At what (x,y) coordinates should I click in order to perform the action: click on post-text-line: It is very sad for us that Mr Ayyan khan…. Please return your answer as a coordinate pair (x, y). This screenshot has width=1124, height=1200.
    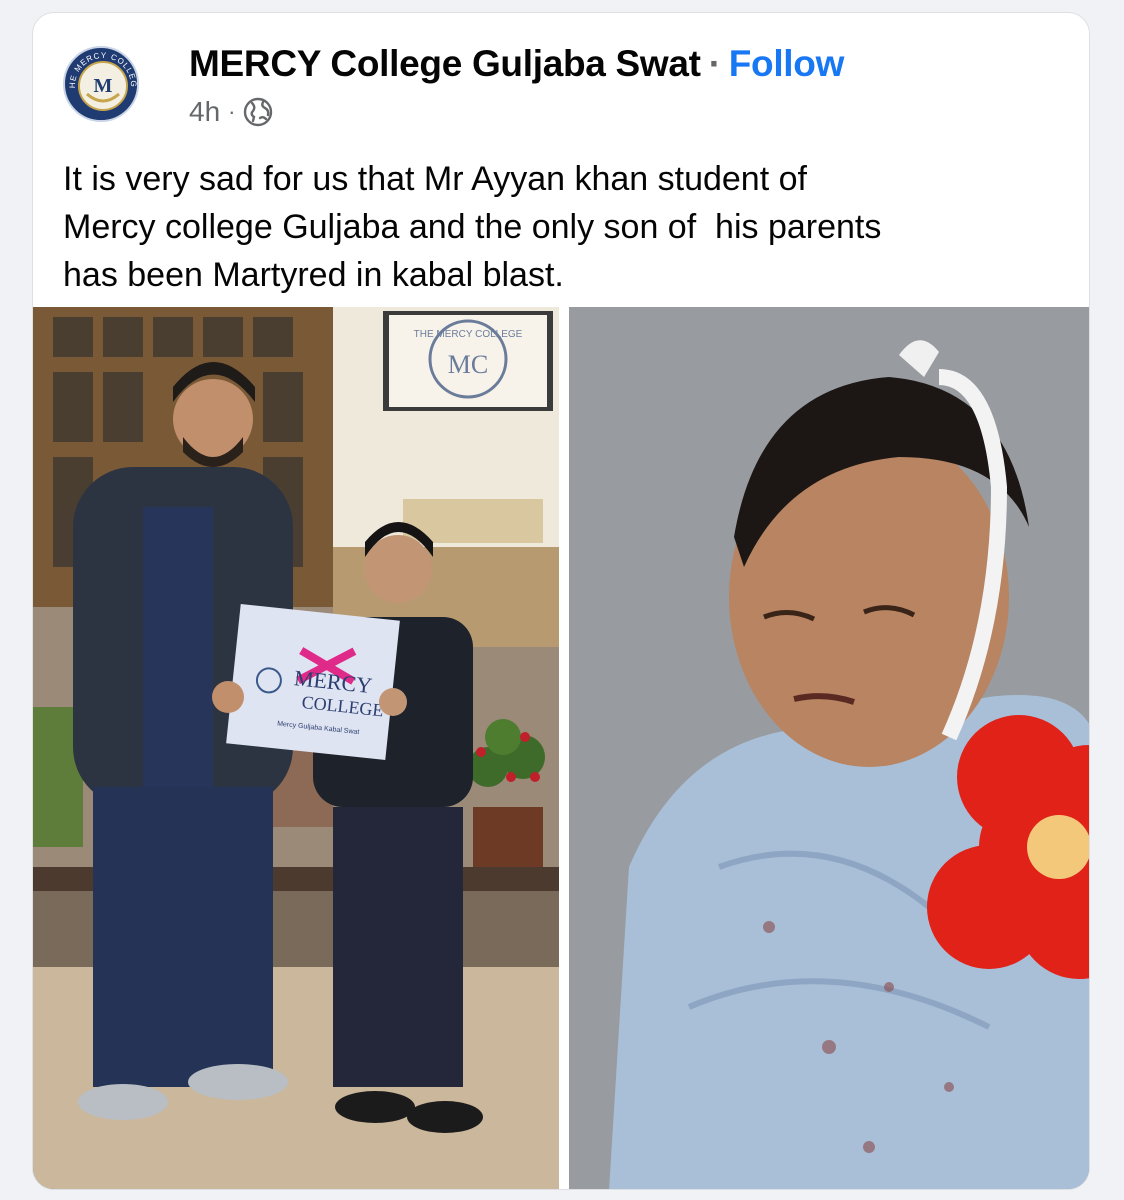
    Looking at the image, I should click on (435, 179).